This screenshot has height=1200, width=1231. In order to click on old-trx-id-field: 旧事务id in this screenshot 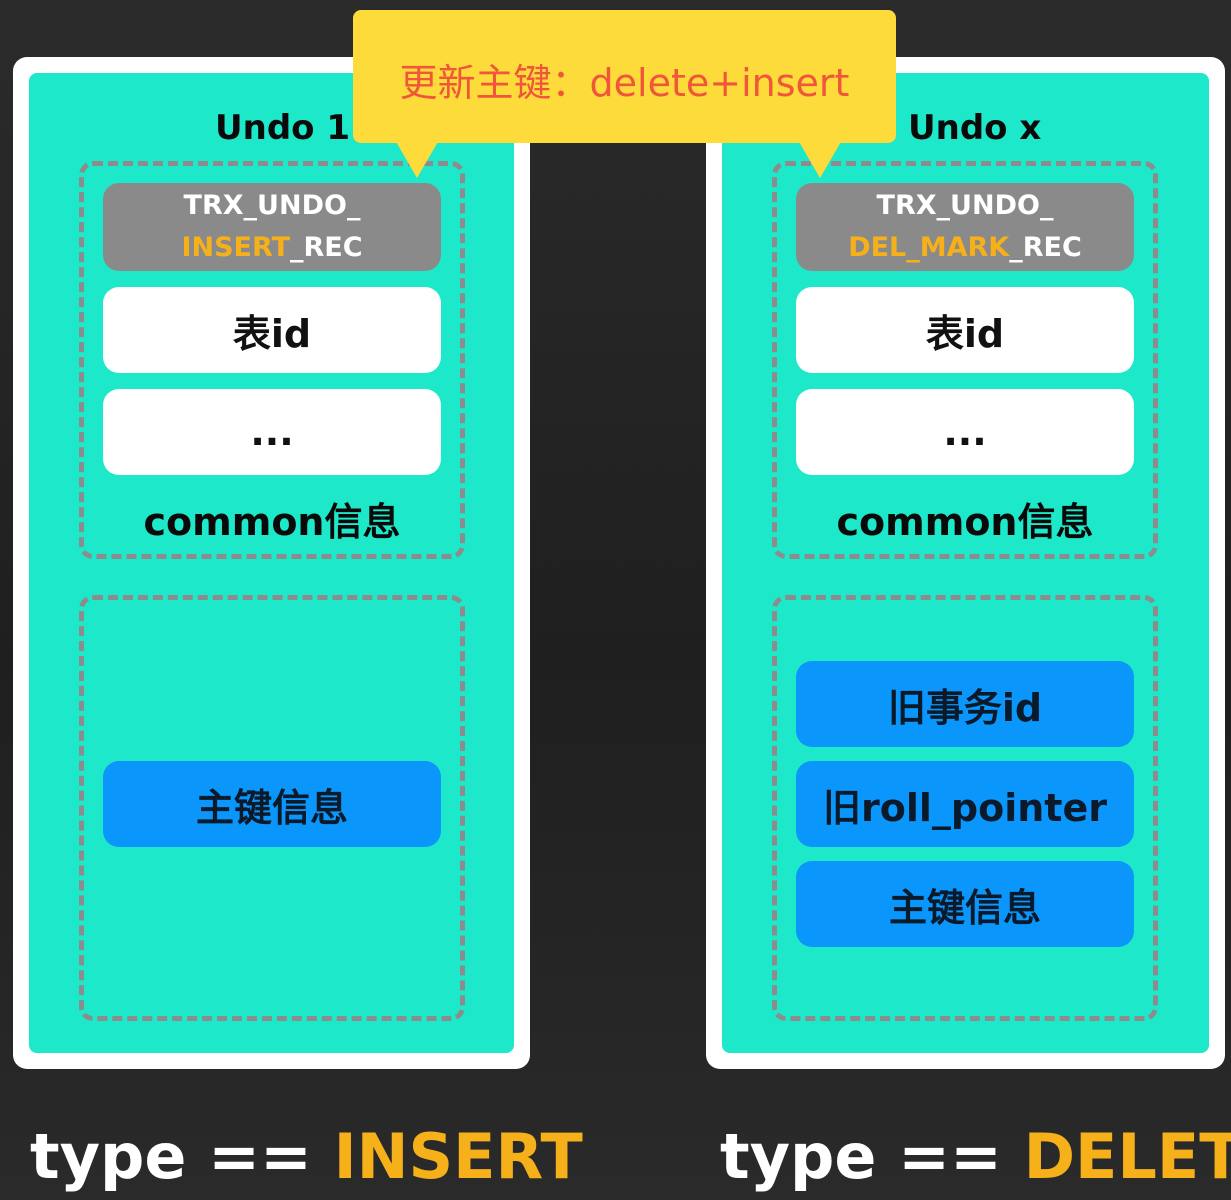, I will do `click(965, 704)`.